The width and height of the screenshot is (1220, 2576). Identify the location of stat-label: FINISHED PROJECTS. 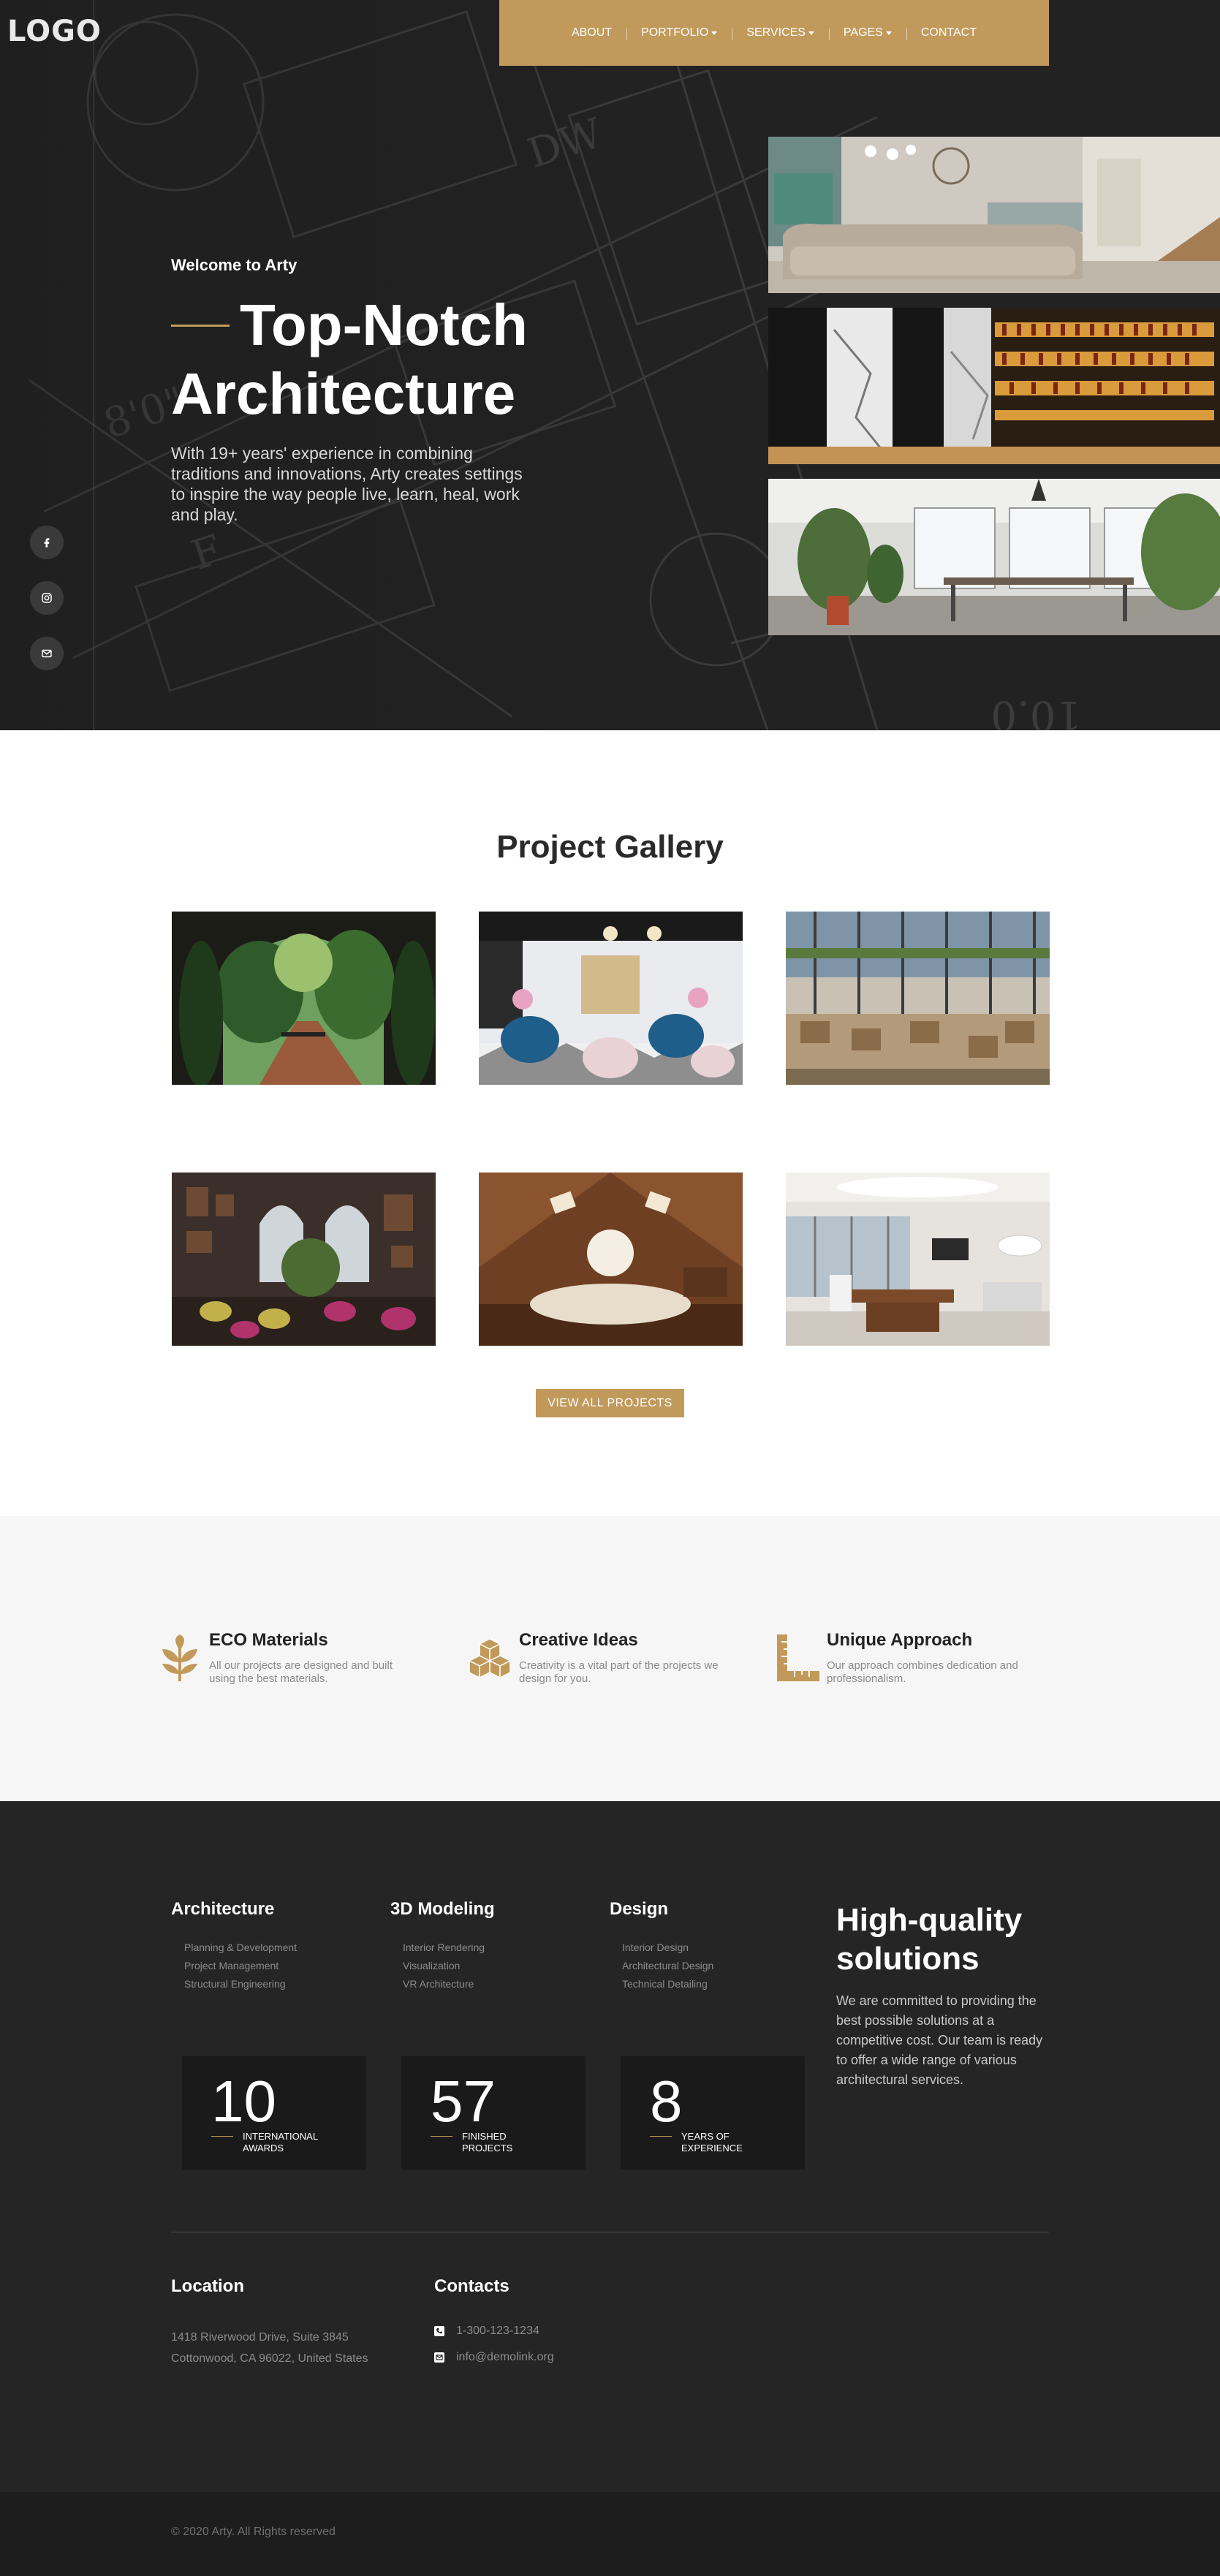
(488, 2142).